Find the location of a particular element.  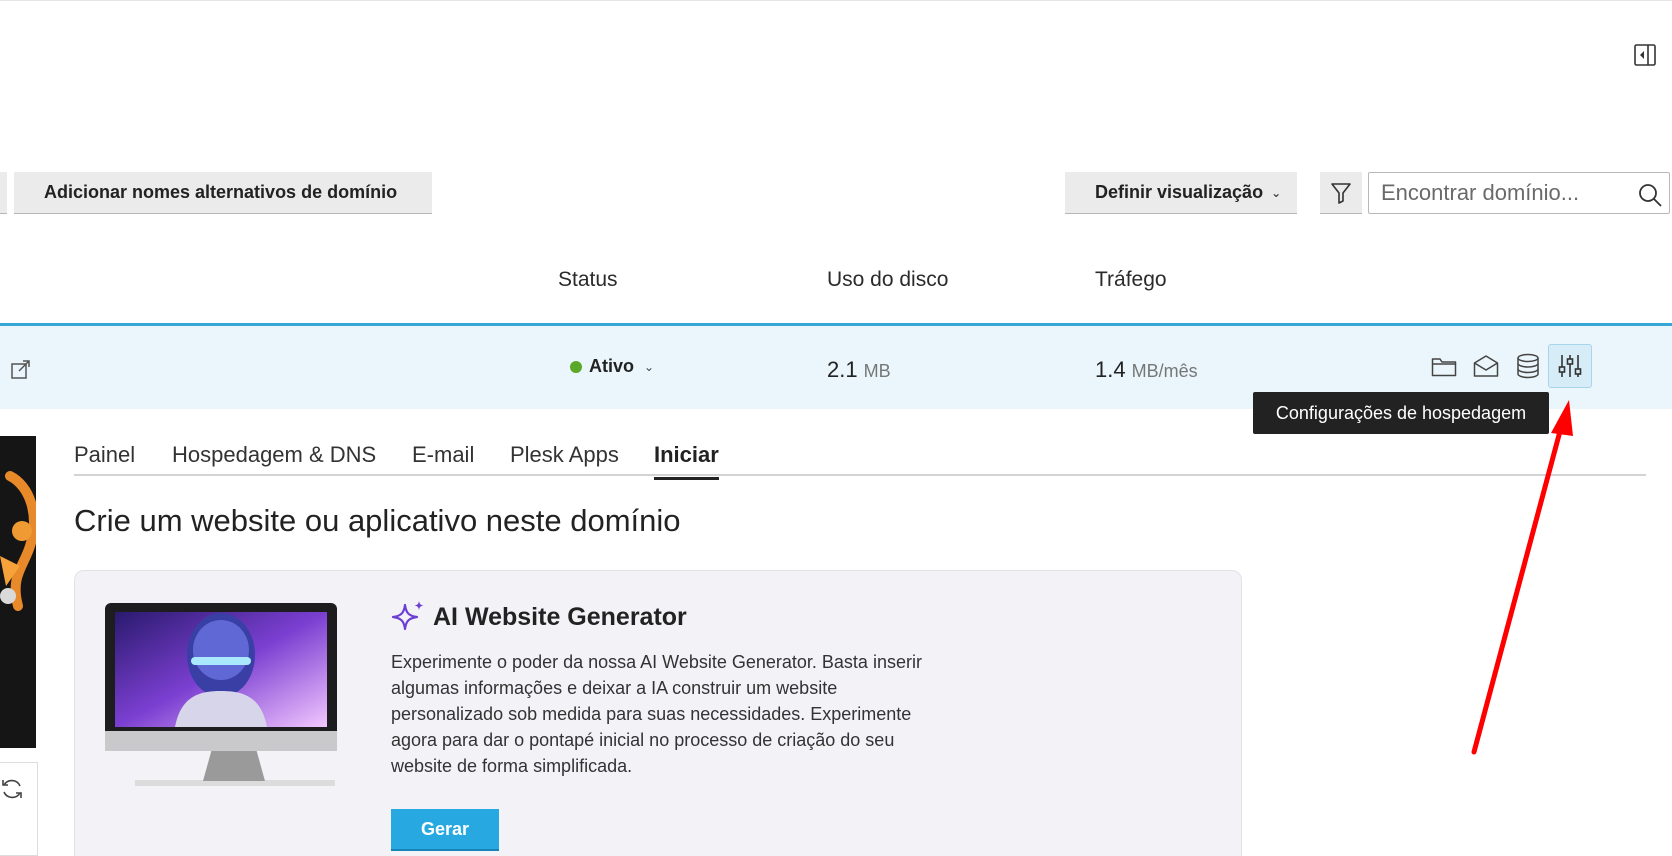

status-dot is located at coordinates (576, 366).